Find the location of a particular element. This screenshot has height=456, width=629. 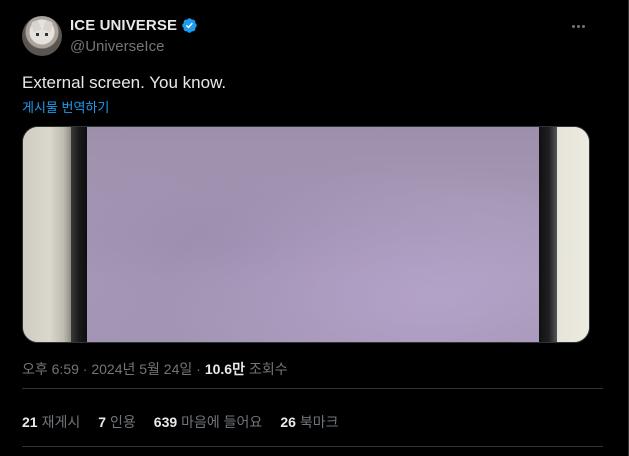

avatar-ear-left is located at coordinates (36, 26).